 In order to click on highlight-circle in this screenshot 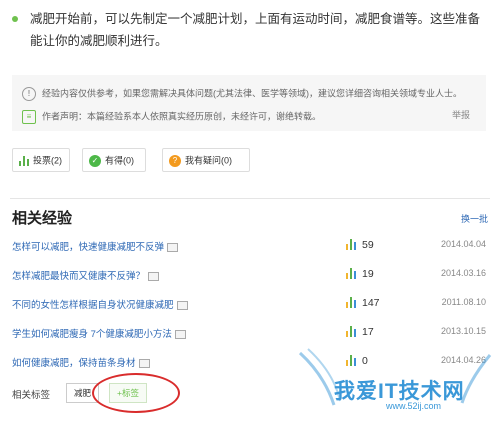, I will do `click(136, 393)`.